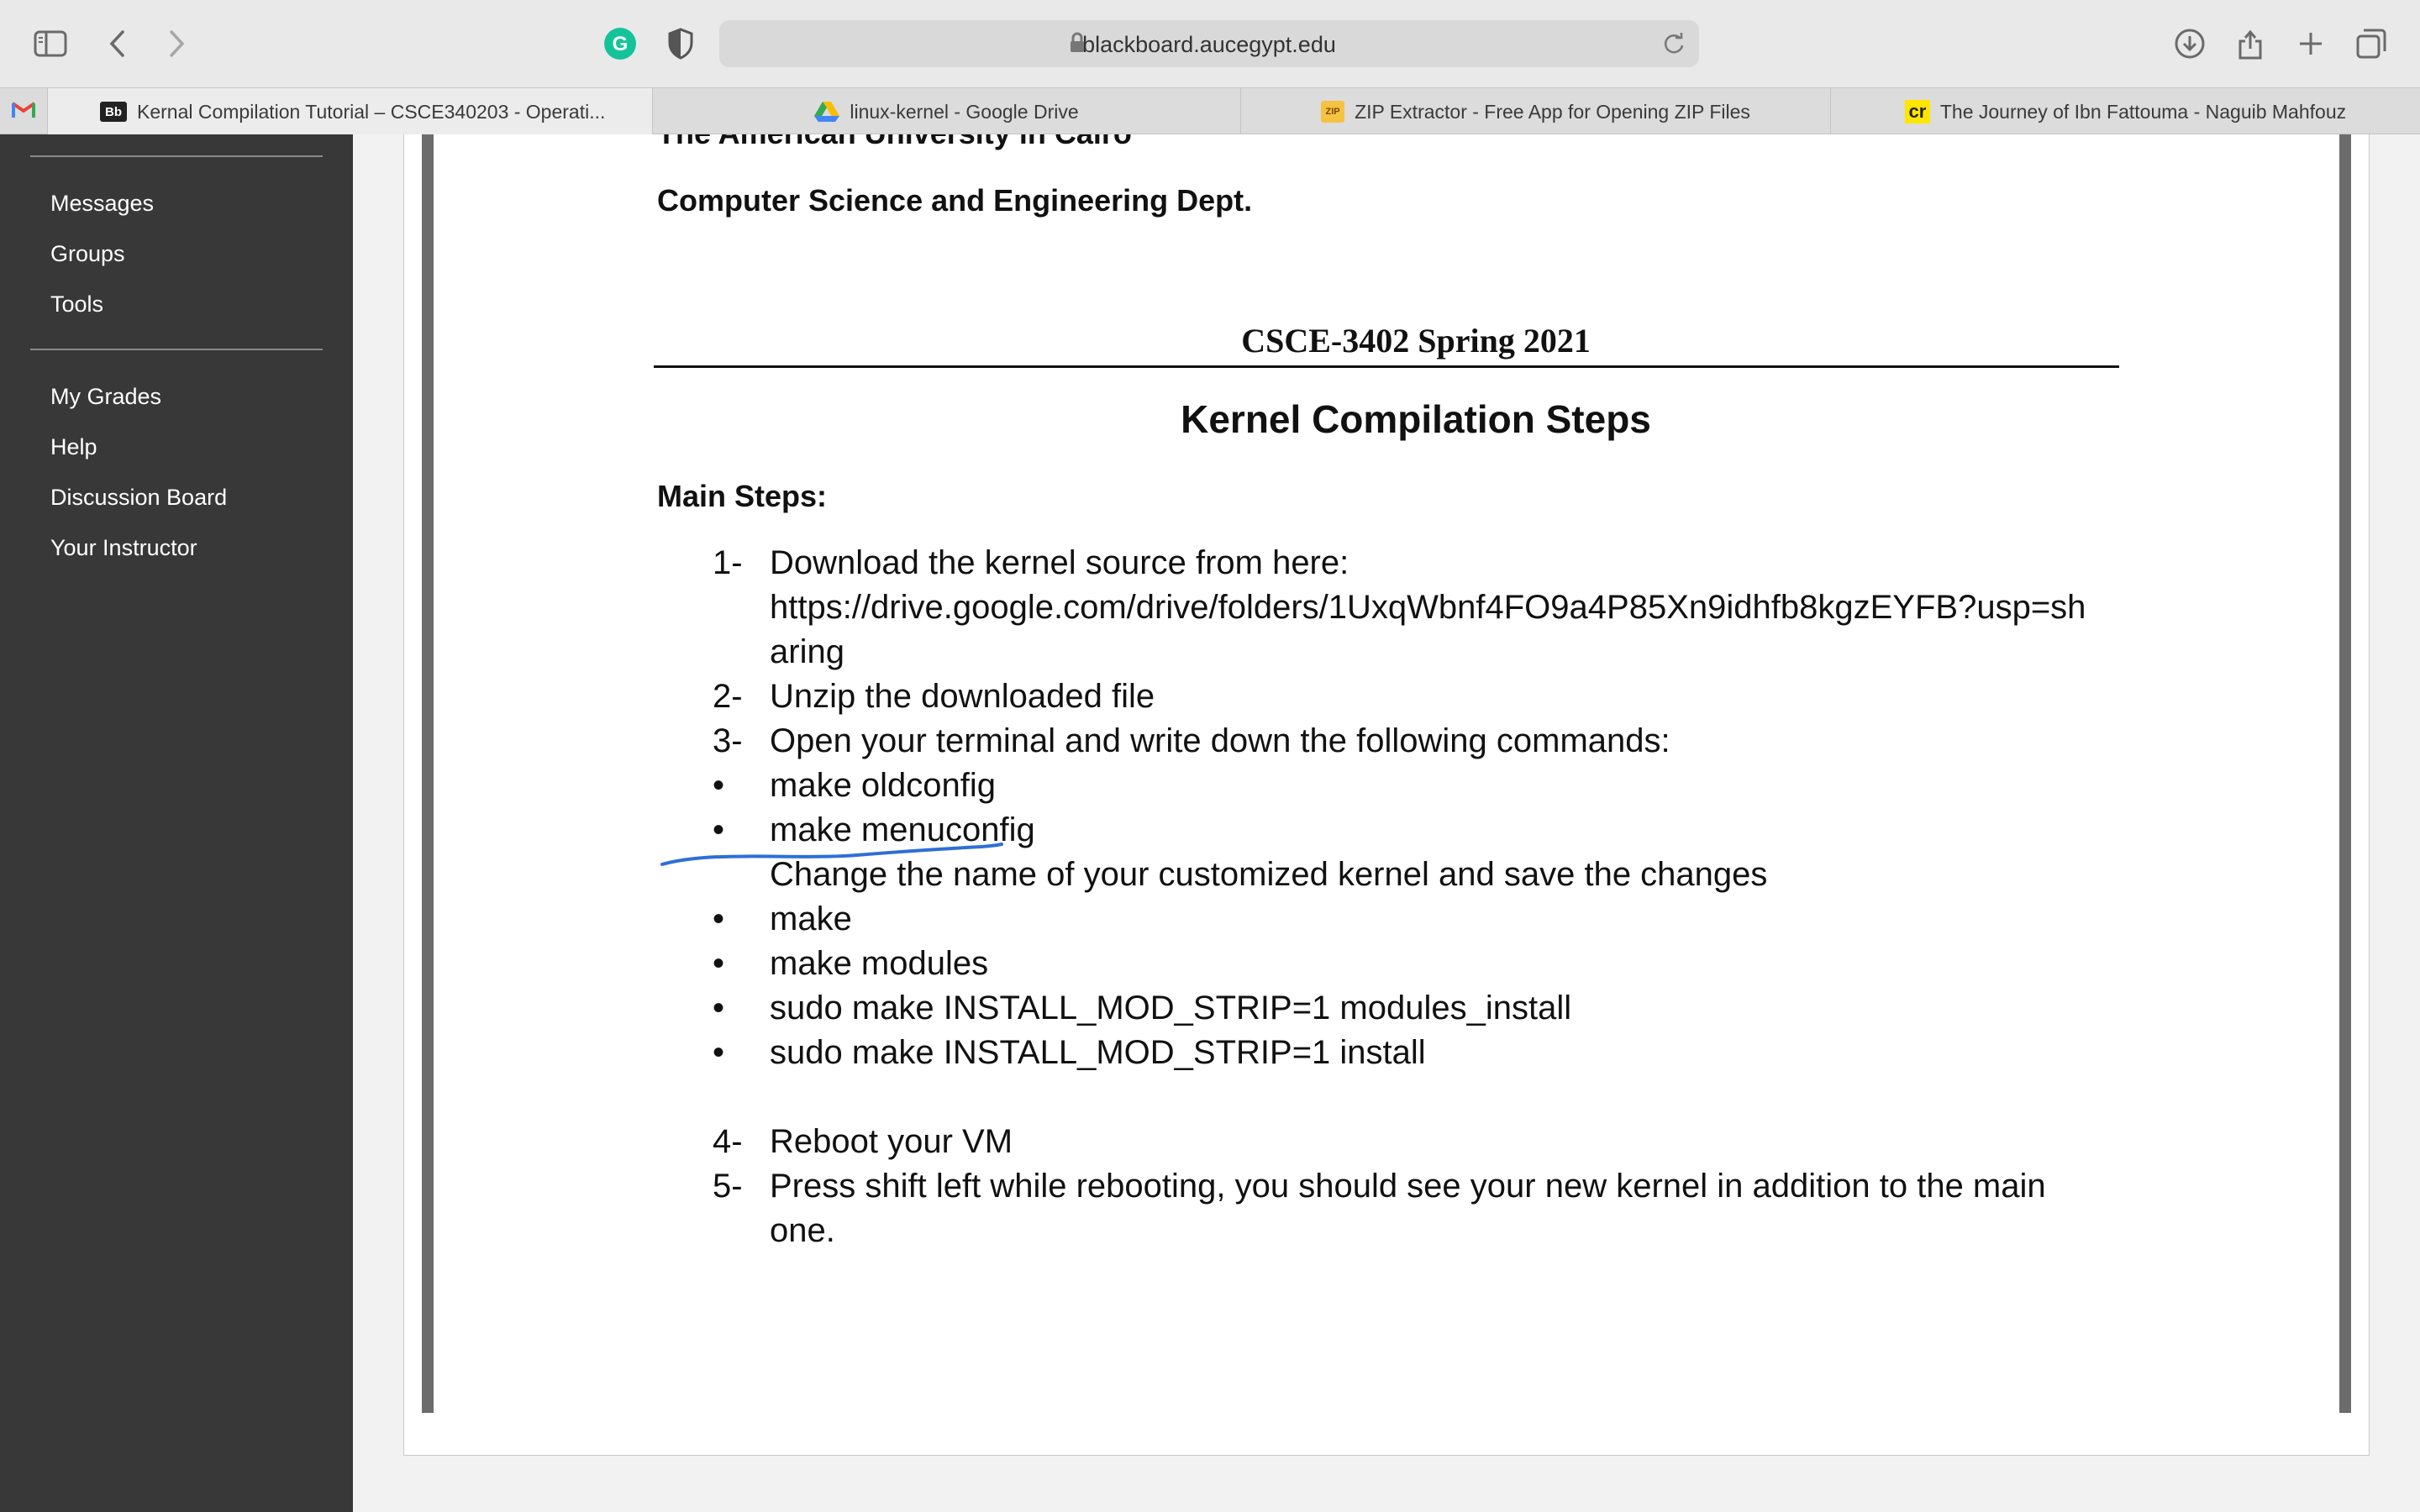  What do you see at coordinates (827, 111) in the screenshot?
I see `google-drive-icon` at bounding box center [827, 111].